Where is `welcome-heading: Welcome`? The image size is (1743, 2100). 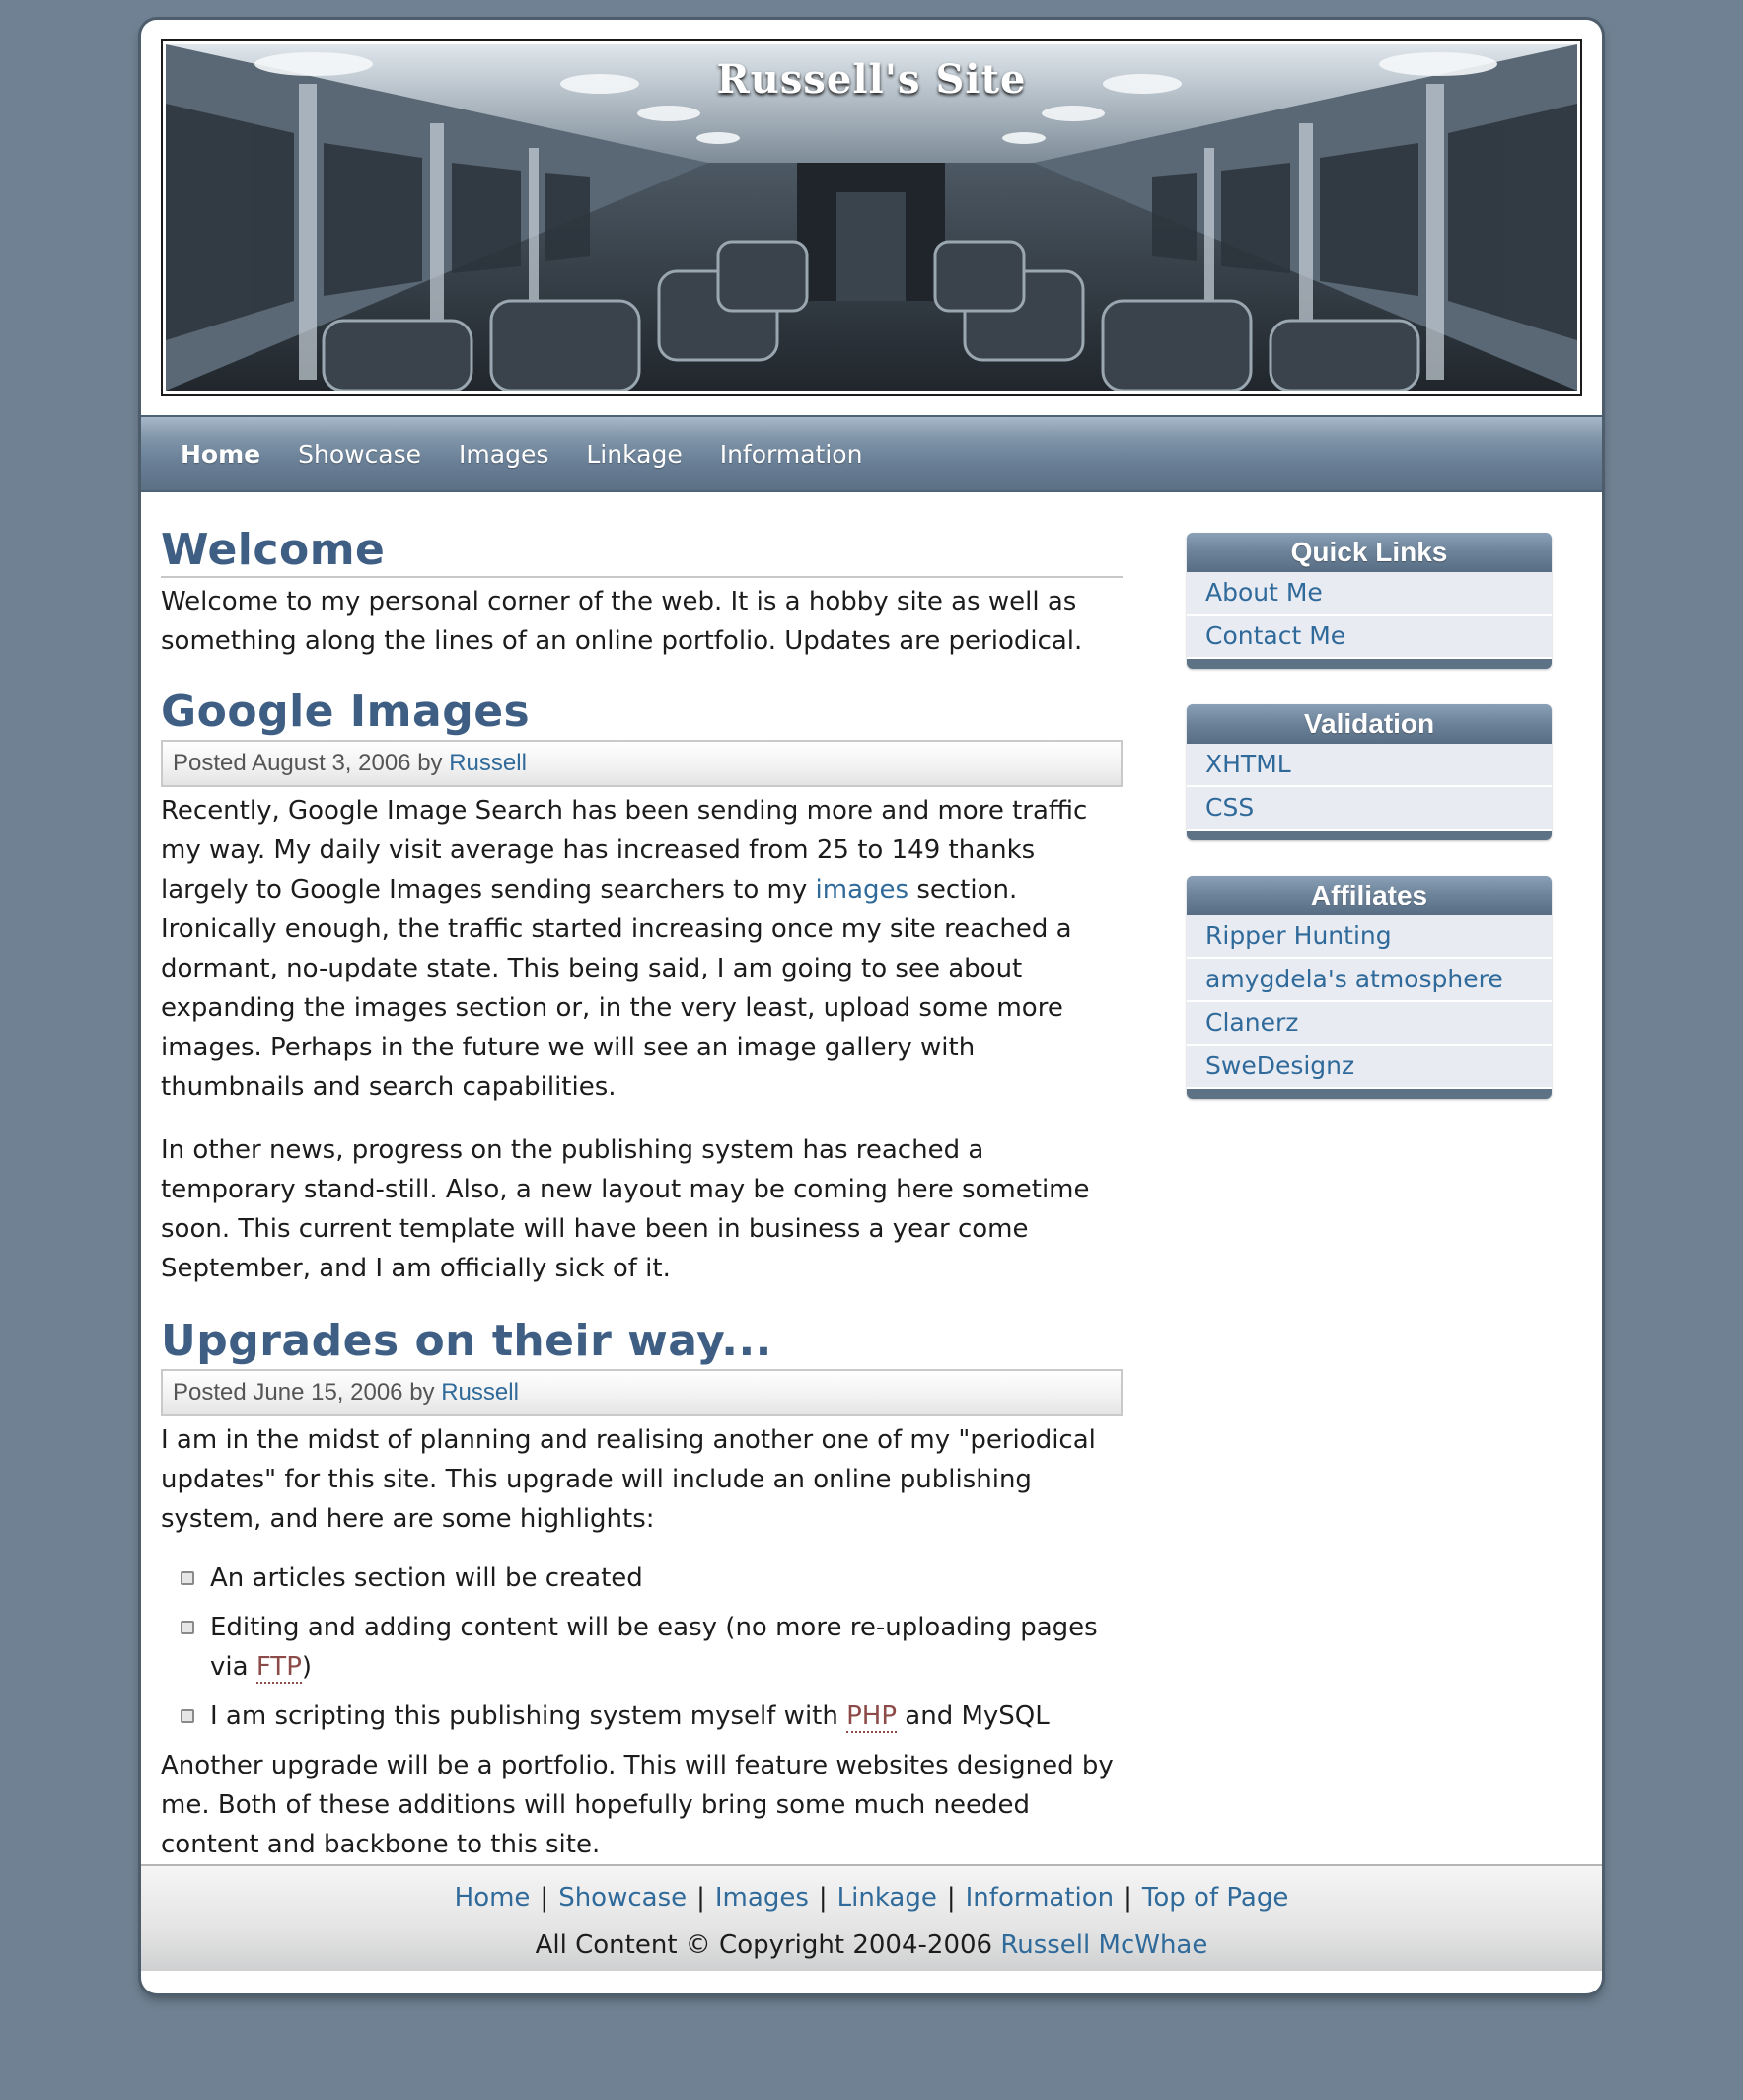
welcome-heading: Welcome is located at coordinates (642, 552).